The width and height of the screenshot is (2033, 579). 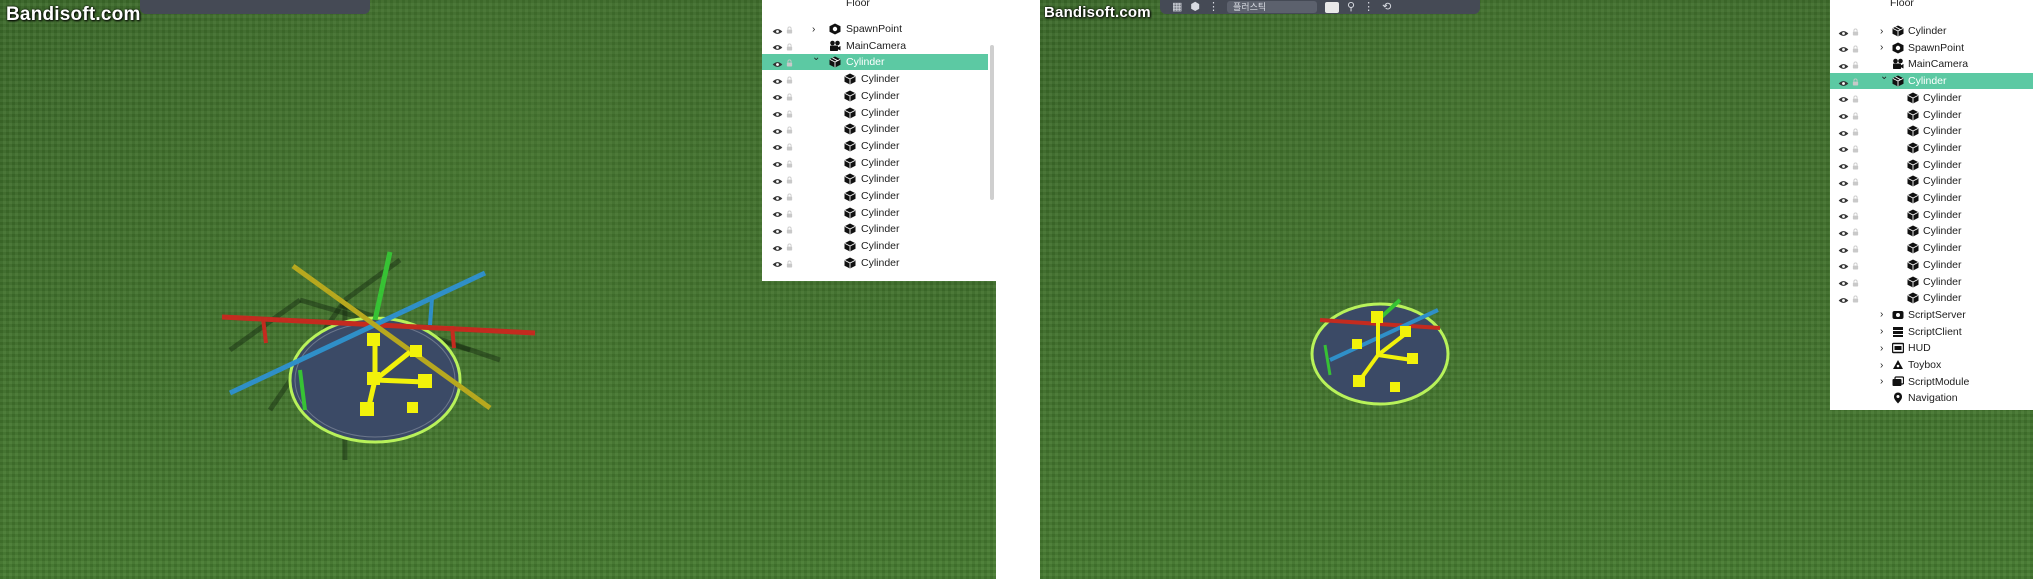 I want to click on explorer-item: › Cylinder, so click(x=1931, y=31).